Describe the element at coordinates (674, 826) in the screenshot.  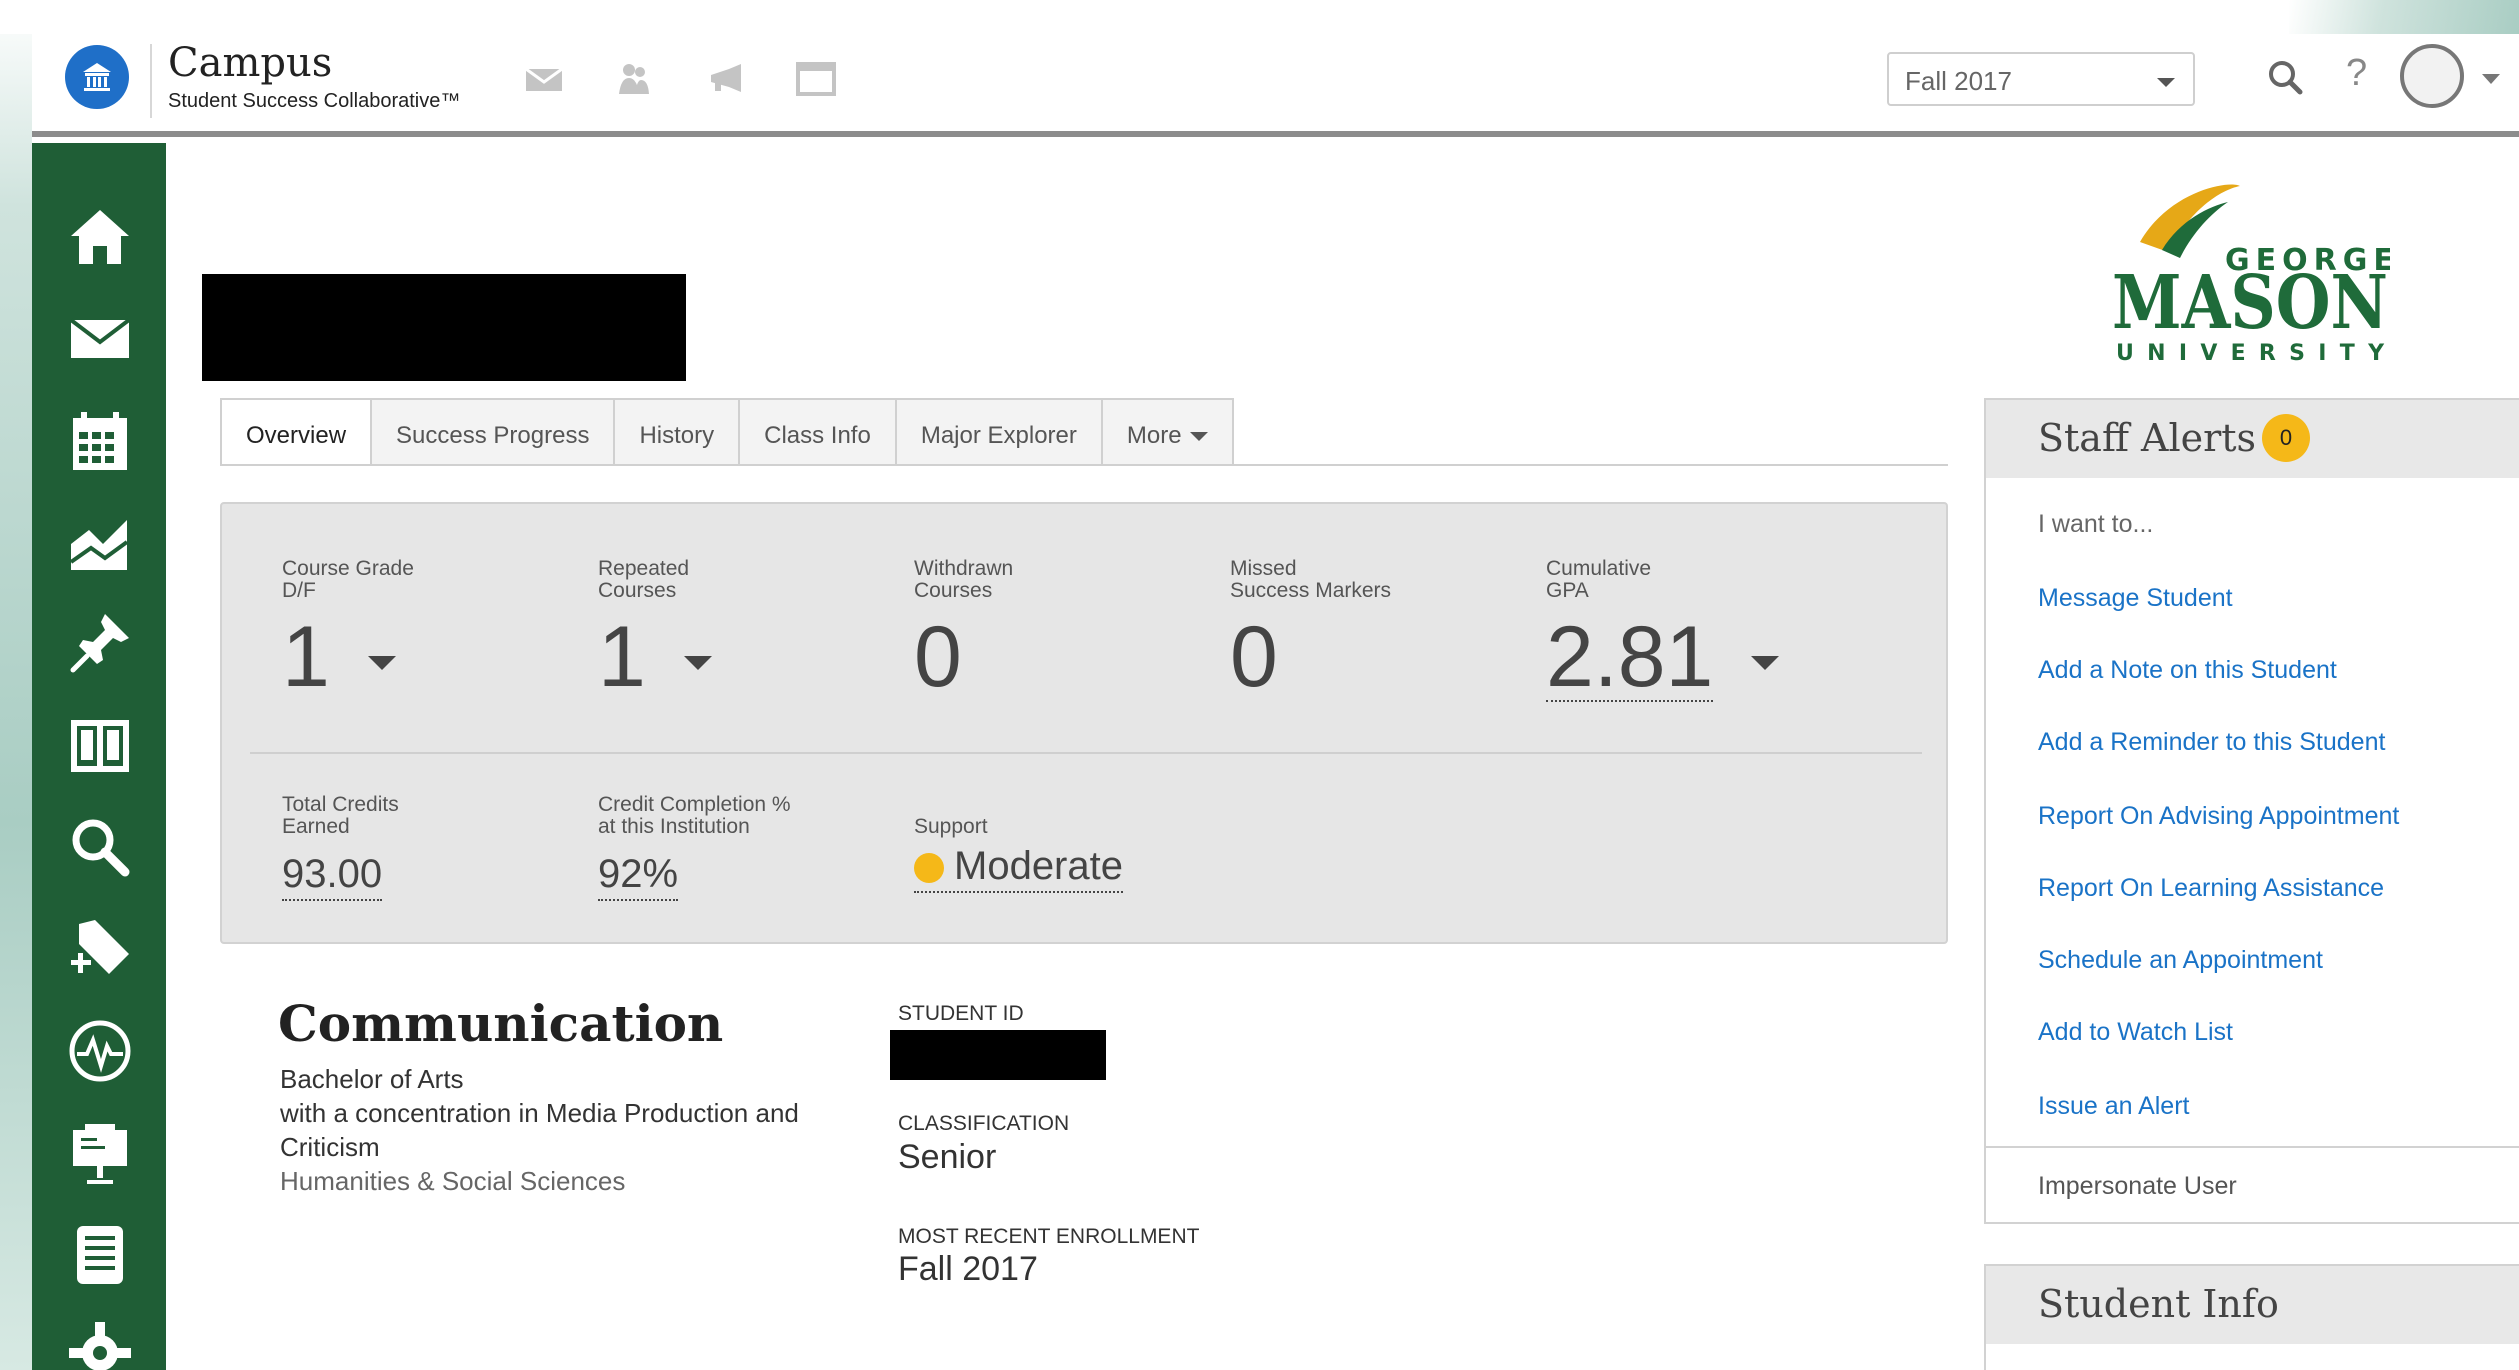
I see `stat-label: at this Institution` at that location.